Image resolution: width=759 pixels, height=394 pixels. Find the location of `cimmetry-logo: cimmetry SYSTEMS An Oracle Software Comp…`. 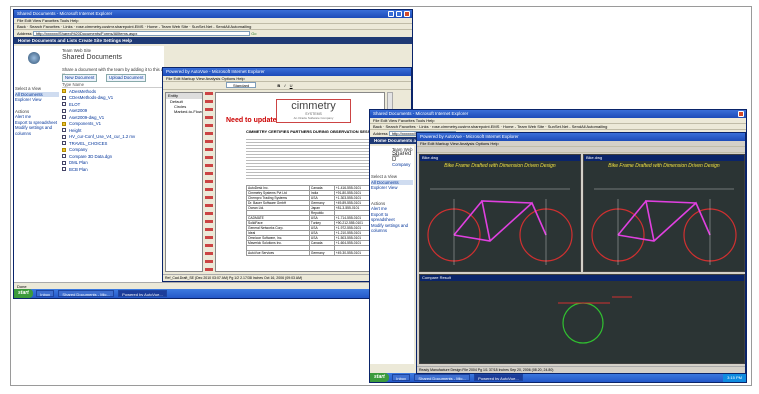

cimmetry-logo: cimmetry SYSTEMS An Oracle Software Comp… is located at coordinates (313, 111).